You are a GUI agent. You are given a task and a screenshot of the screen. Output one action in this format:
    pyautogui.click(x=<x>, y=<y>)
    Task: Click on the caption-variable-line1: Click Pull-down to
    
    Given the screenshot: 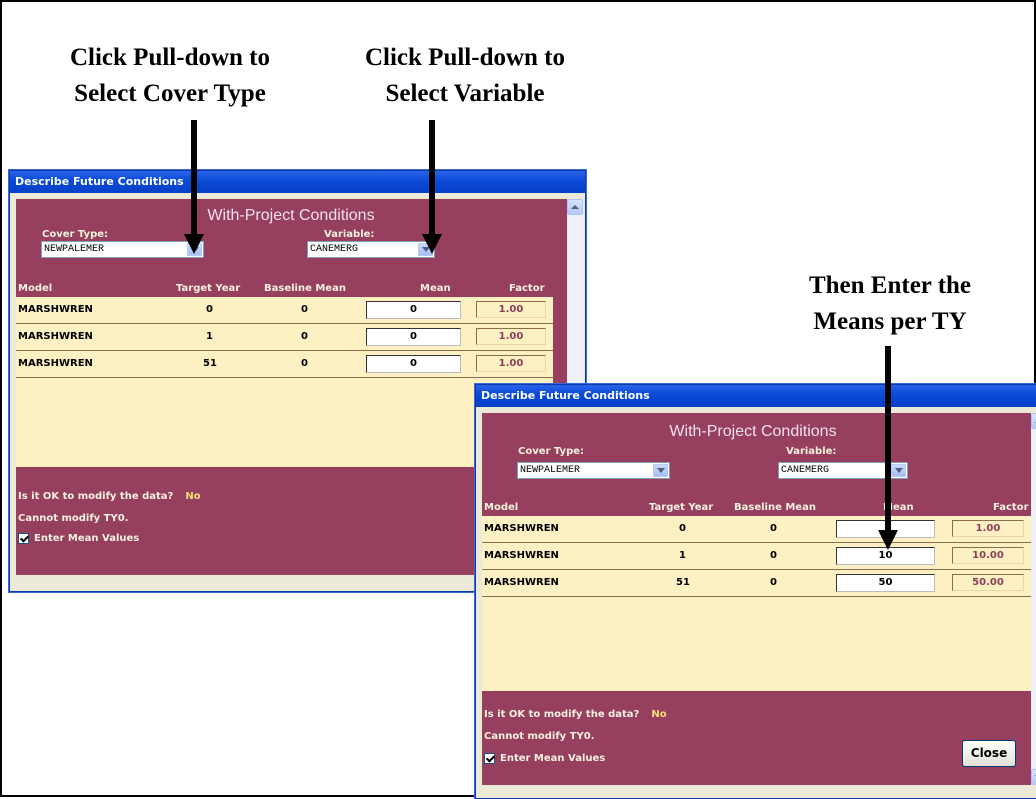 What is the action you would take?
    pyautogui.click(x=465, y=57)
    